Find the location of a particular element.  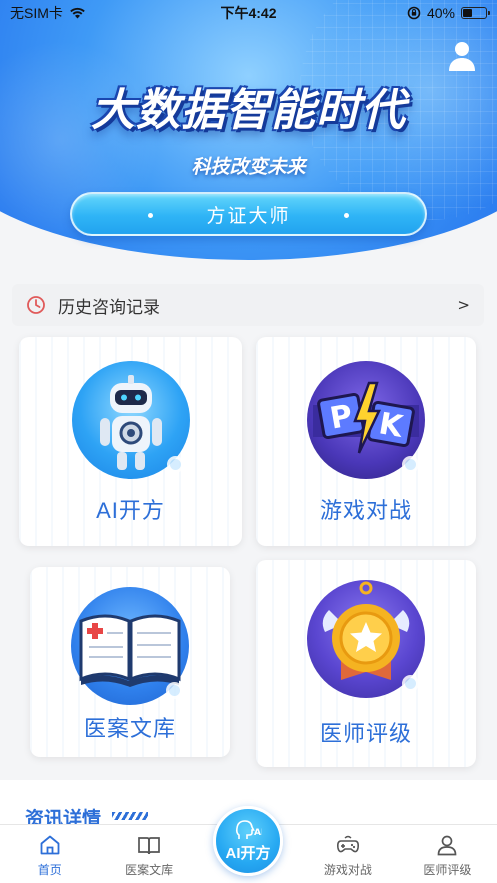

tab-case-library: 医案文库 is located at coordinates (148, 854).